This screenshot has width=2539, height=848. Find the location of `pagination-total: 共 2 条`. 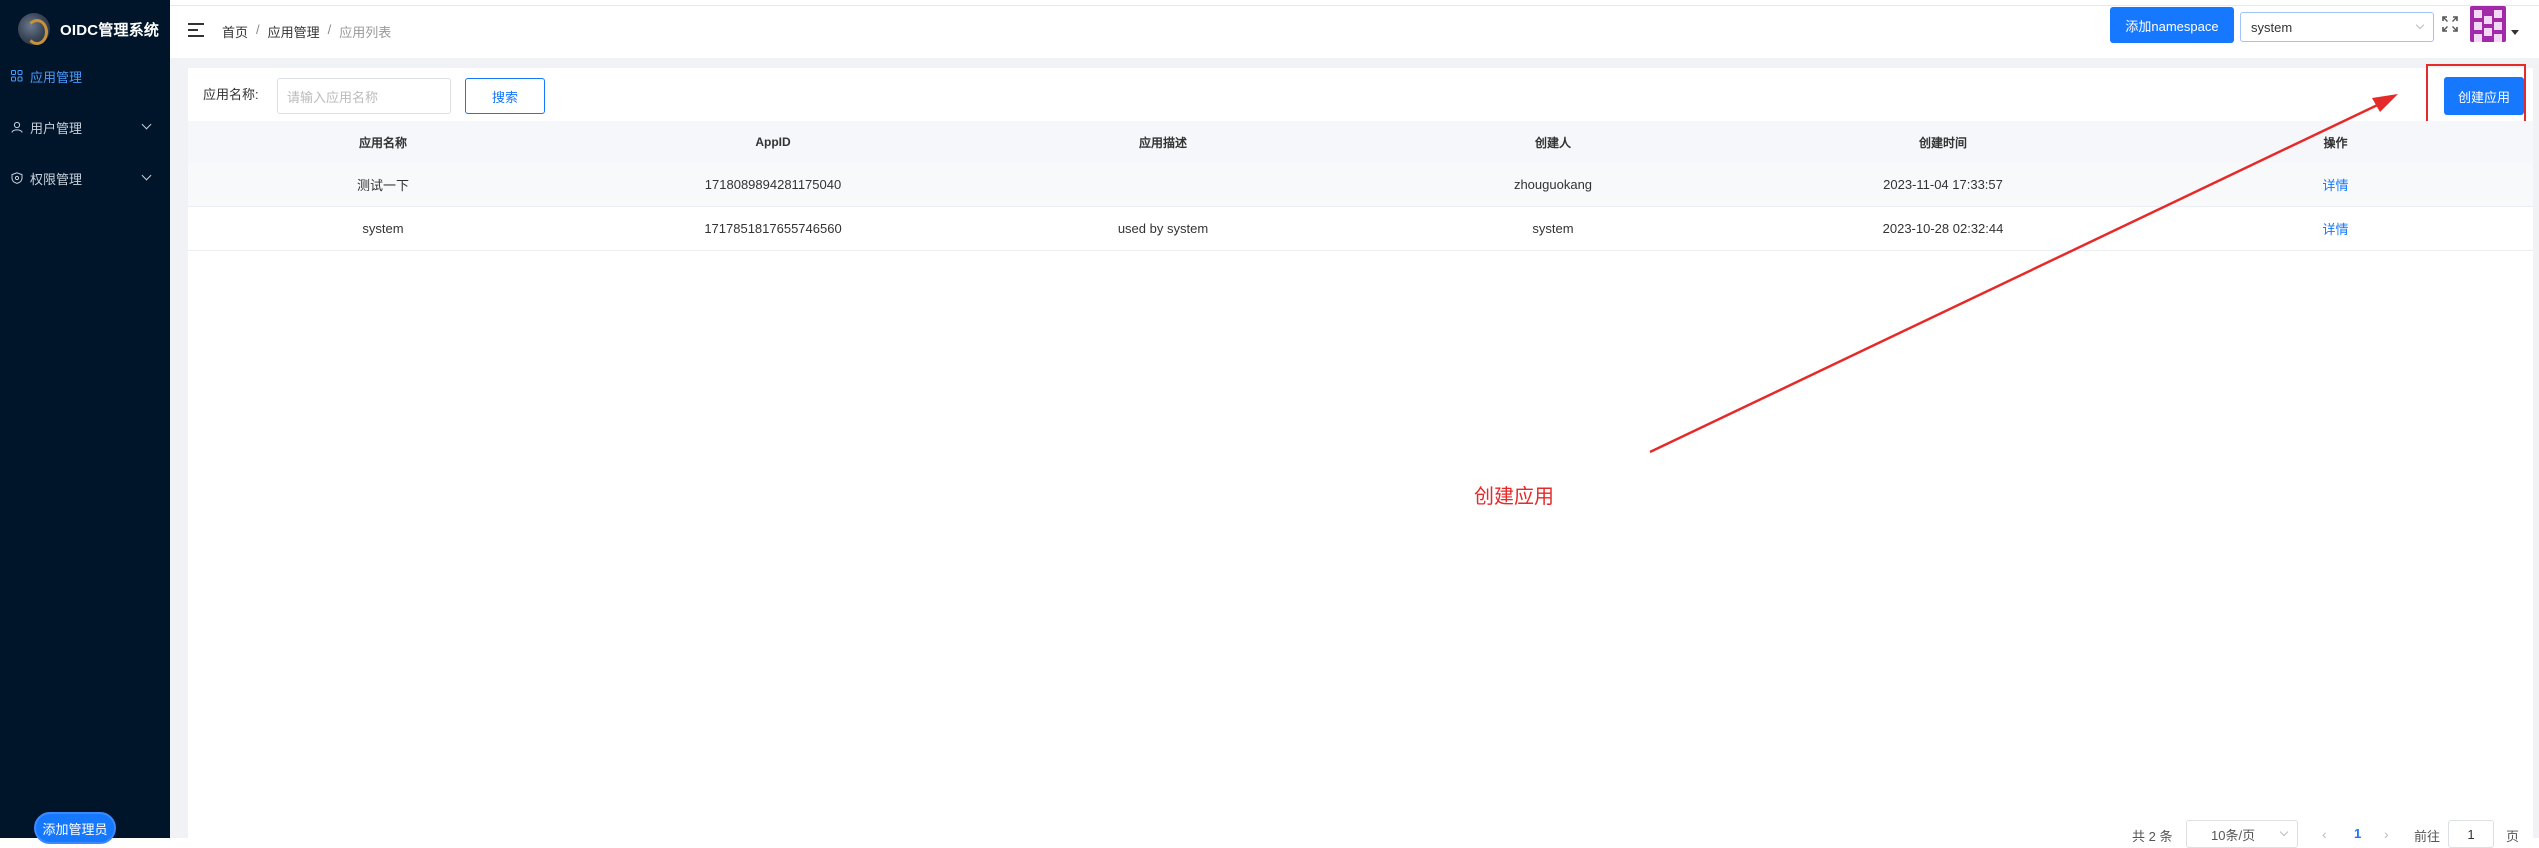

pagination-total: 共 2 条 is located at coordinates (2152, 836).